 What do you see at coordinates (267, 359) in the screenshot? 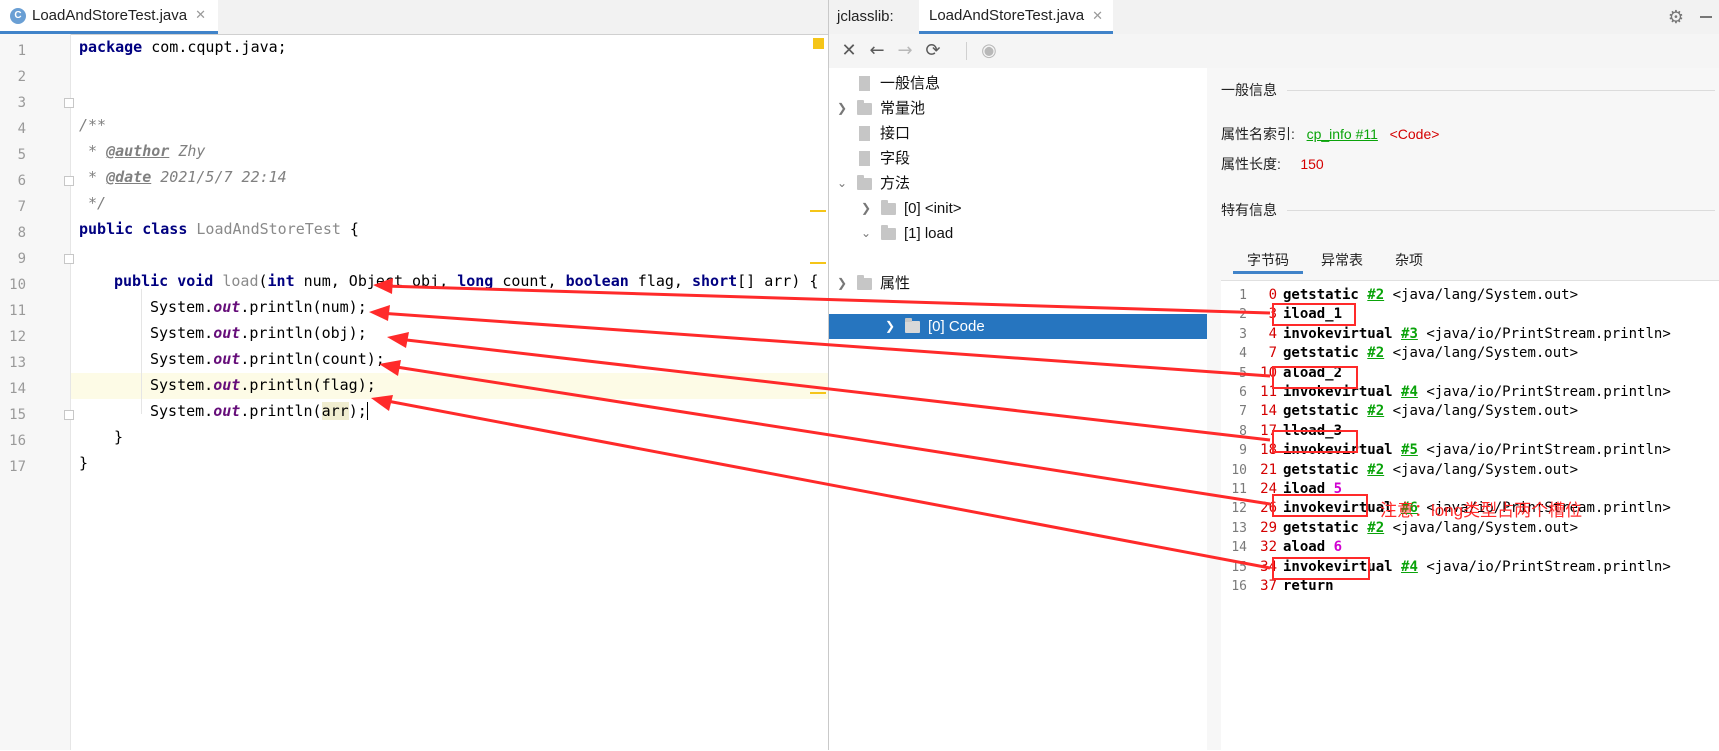
I see `code-line-12: System.out.println(count);` at bounding box center [267, 359].